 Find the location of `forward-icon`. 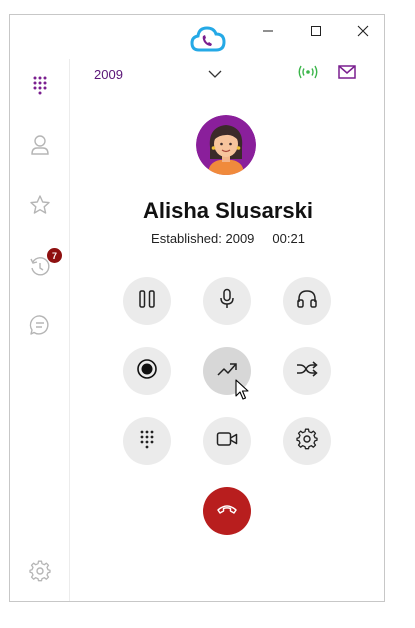

forward-icon is located at coordinates (307, 371).